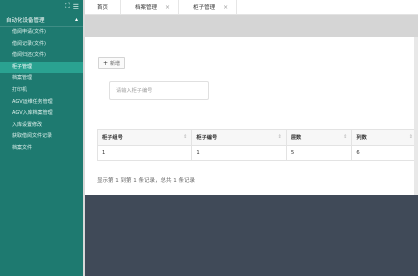 Image resolution: width=418 pixels, height=276 pixels. Describe the element at coordinates (144, 137) in the screenshot. I see `column-header-group: 柜子组号 ⇕` at that location.